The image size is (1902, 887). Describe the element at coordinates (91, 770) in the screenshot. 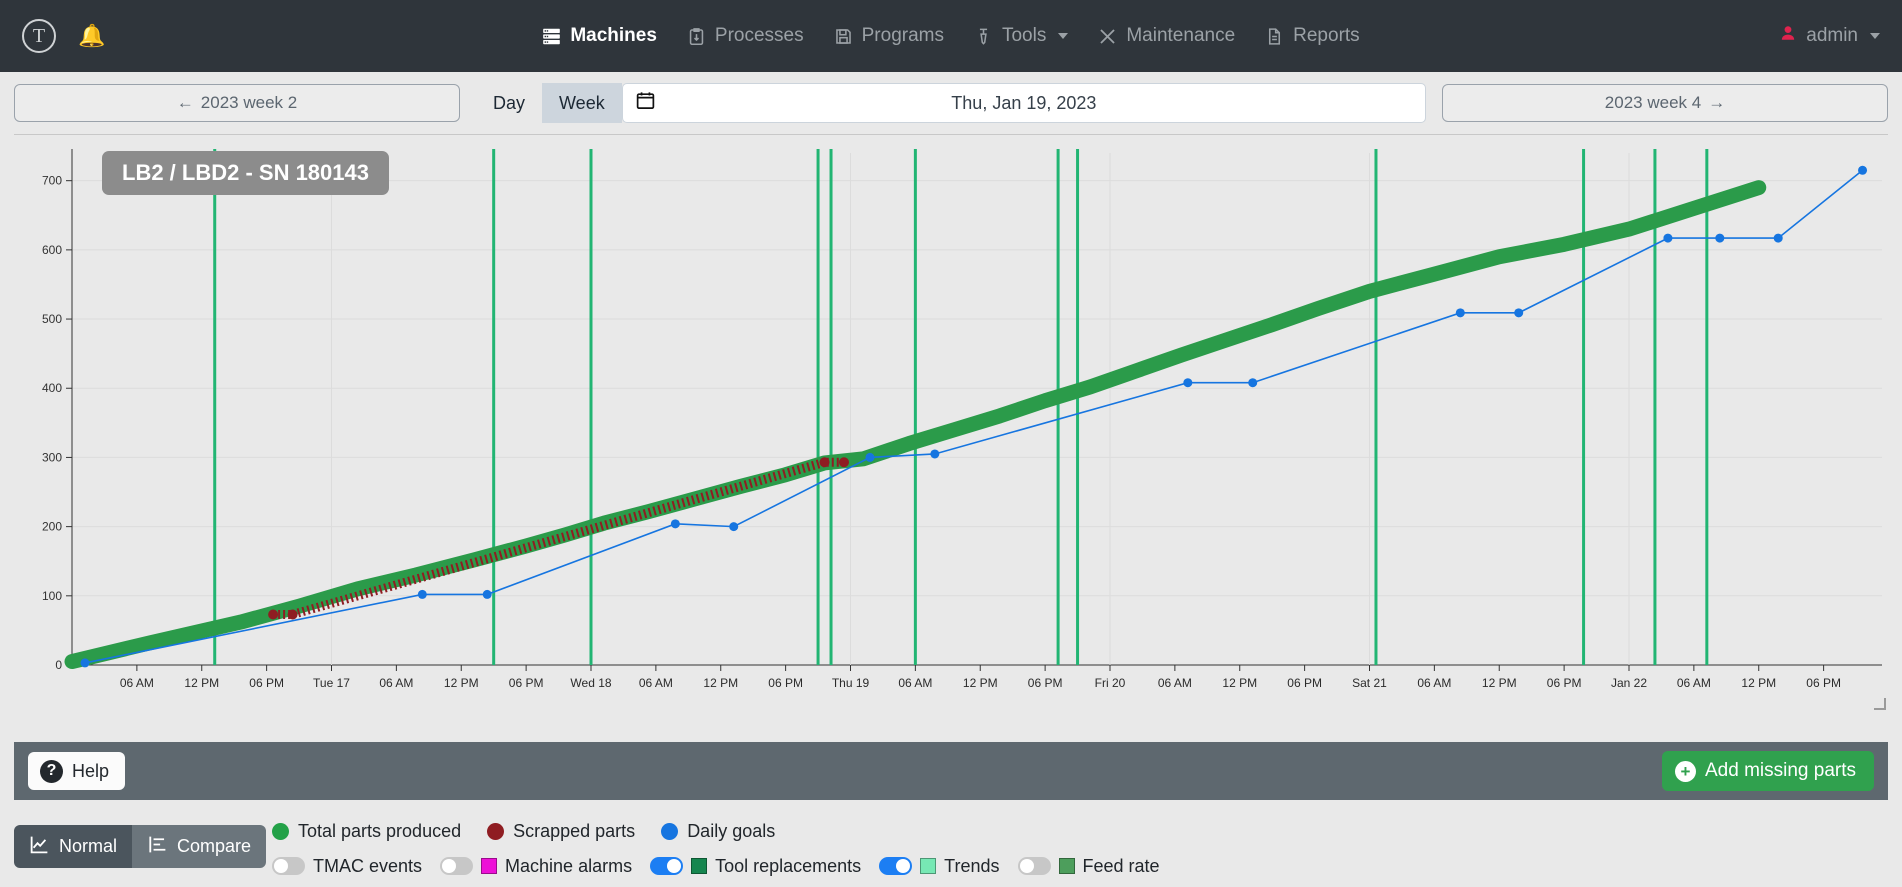

I see `help-label: Help` at that location.